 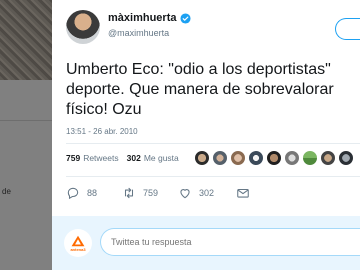 I want to click on background-divider, so click(x=26, y=120).